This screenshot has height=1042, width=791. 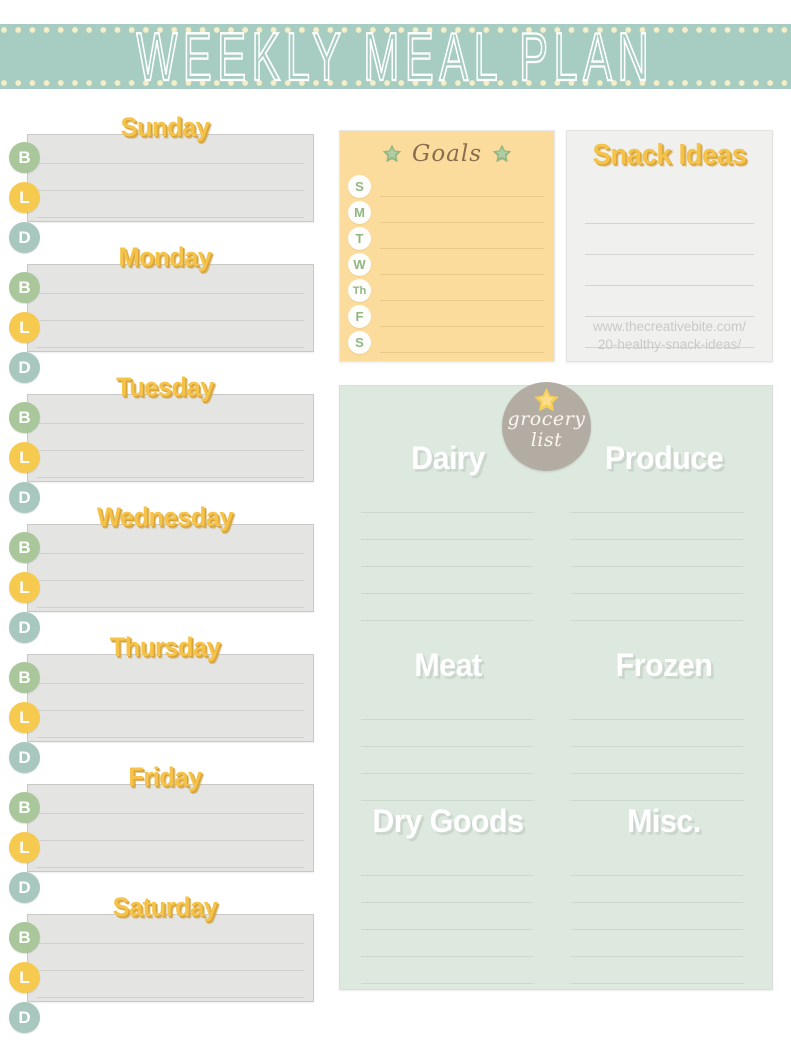 I want to click on day-block: B L D Monday, so click(x=165, y=312).